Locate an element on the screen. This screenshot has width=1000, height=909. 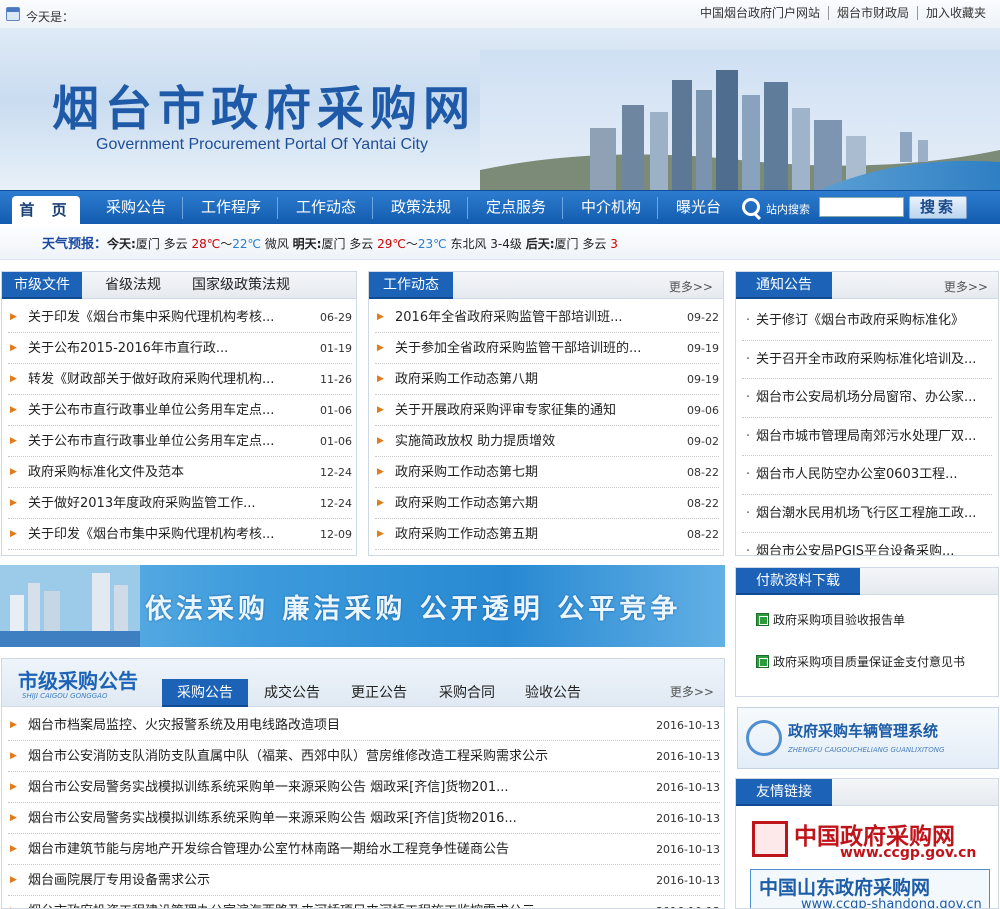
tab-download: 付款资料下载 is located at coordinates (798, 581).